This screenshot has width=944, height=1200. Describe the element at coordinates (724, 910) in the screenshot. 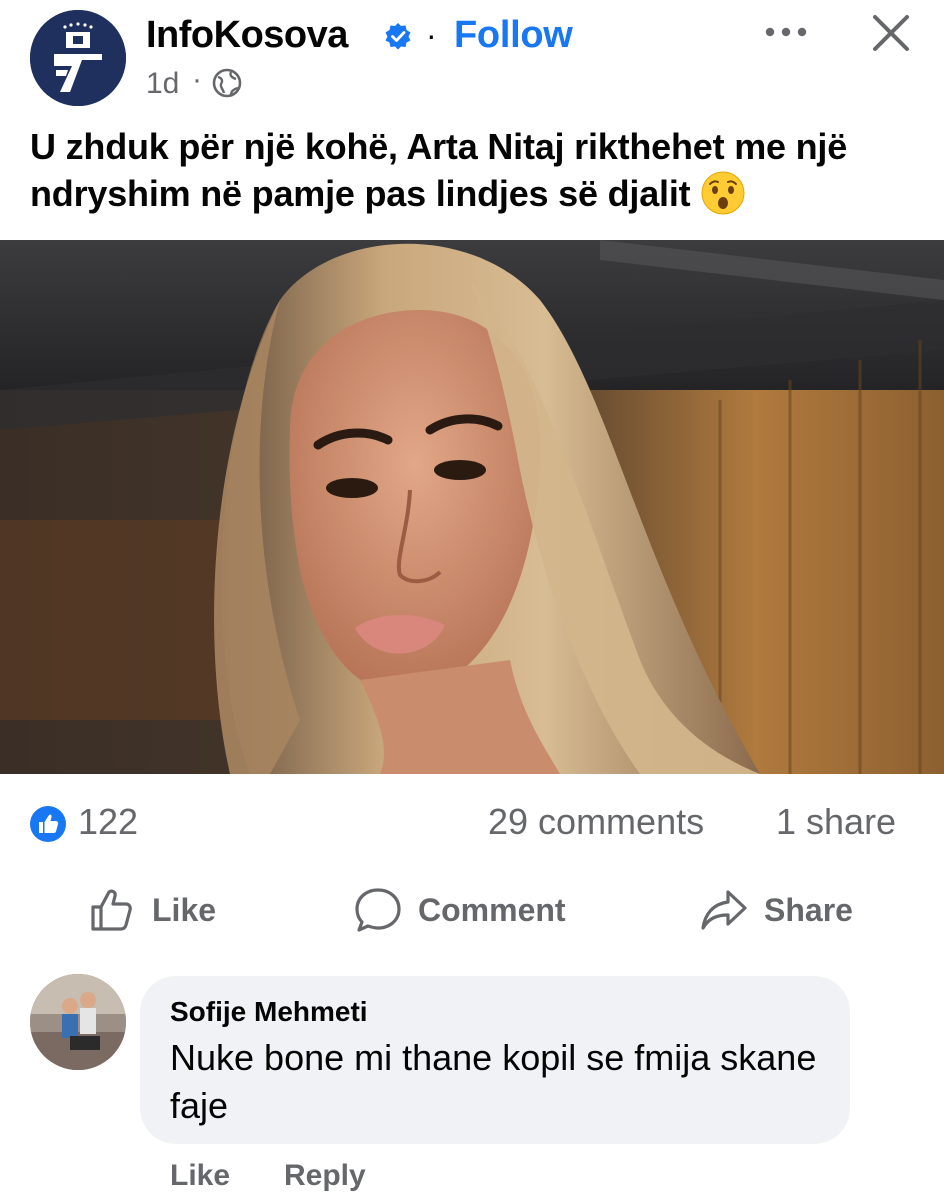

I see `share-arrow-icon` at that location.